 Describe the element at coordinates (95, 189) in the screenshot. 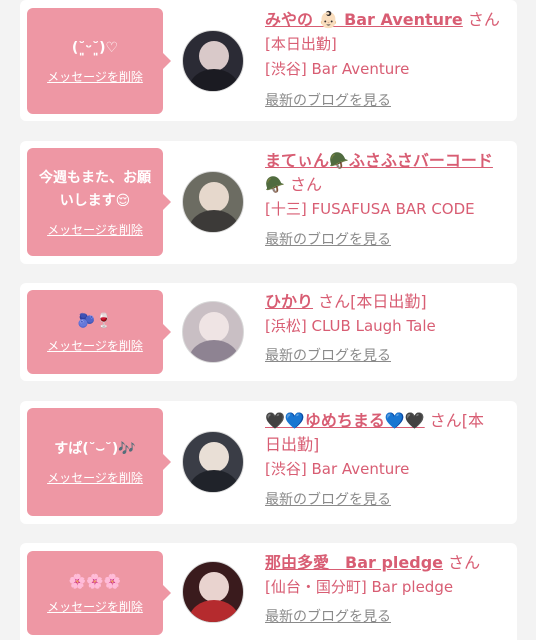

I see `message-text: 今週もまた、お願いします😌` at that location.